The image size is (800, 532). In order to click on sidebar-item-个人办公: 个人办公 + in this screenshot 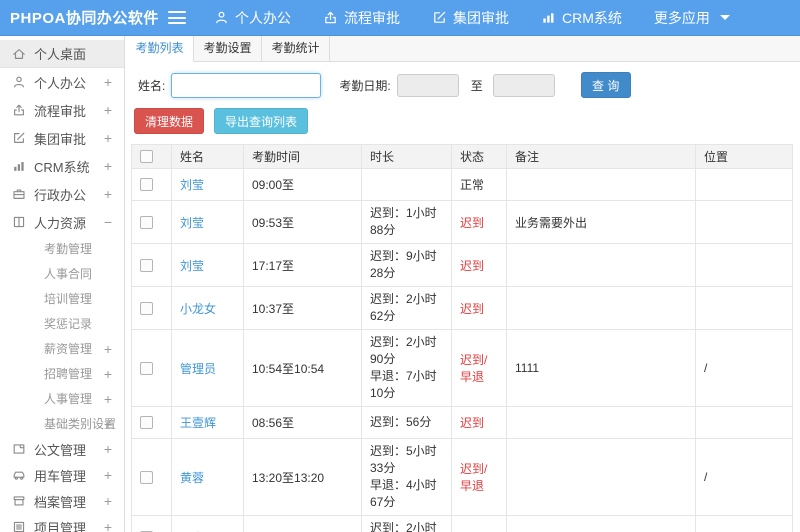, I will do `click(62, 82)`.